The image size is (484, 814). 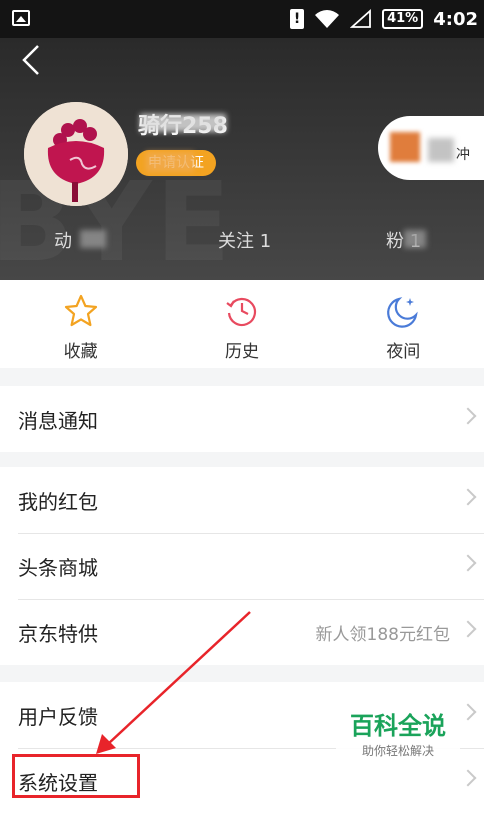 I want to click on night-mode-label: 夜间, so click(x=403, y=352).